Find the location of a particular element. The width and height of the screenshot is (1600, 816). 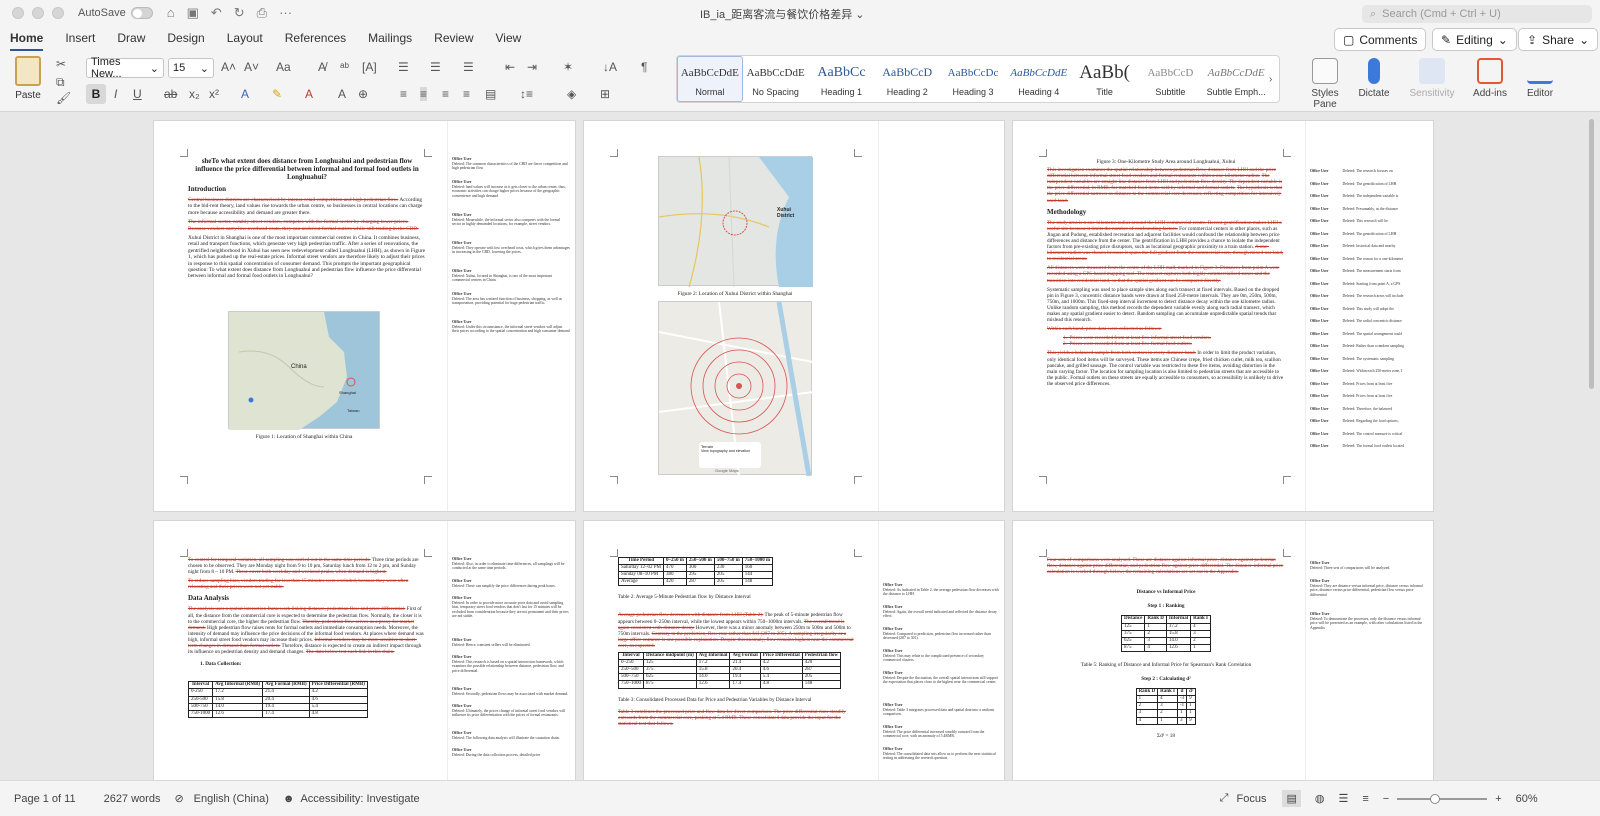

character-border-icon: [A] is located at coordinates (369, 67).